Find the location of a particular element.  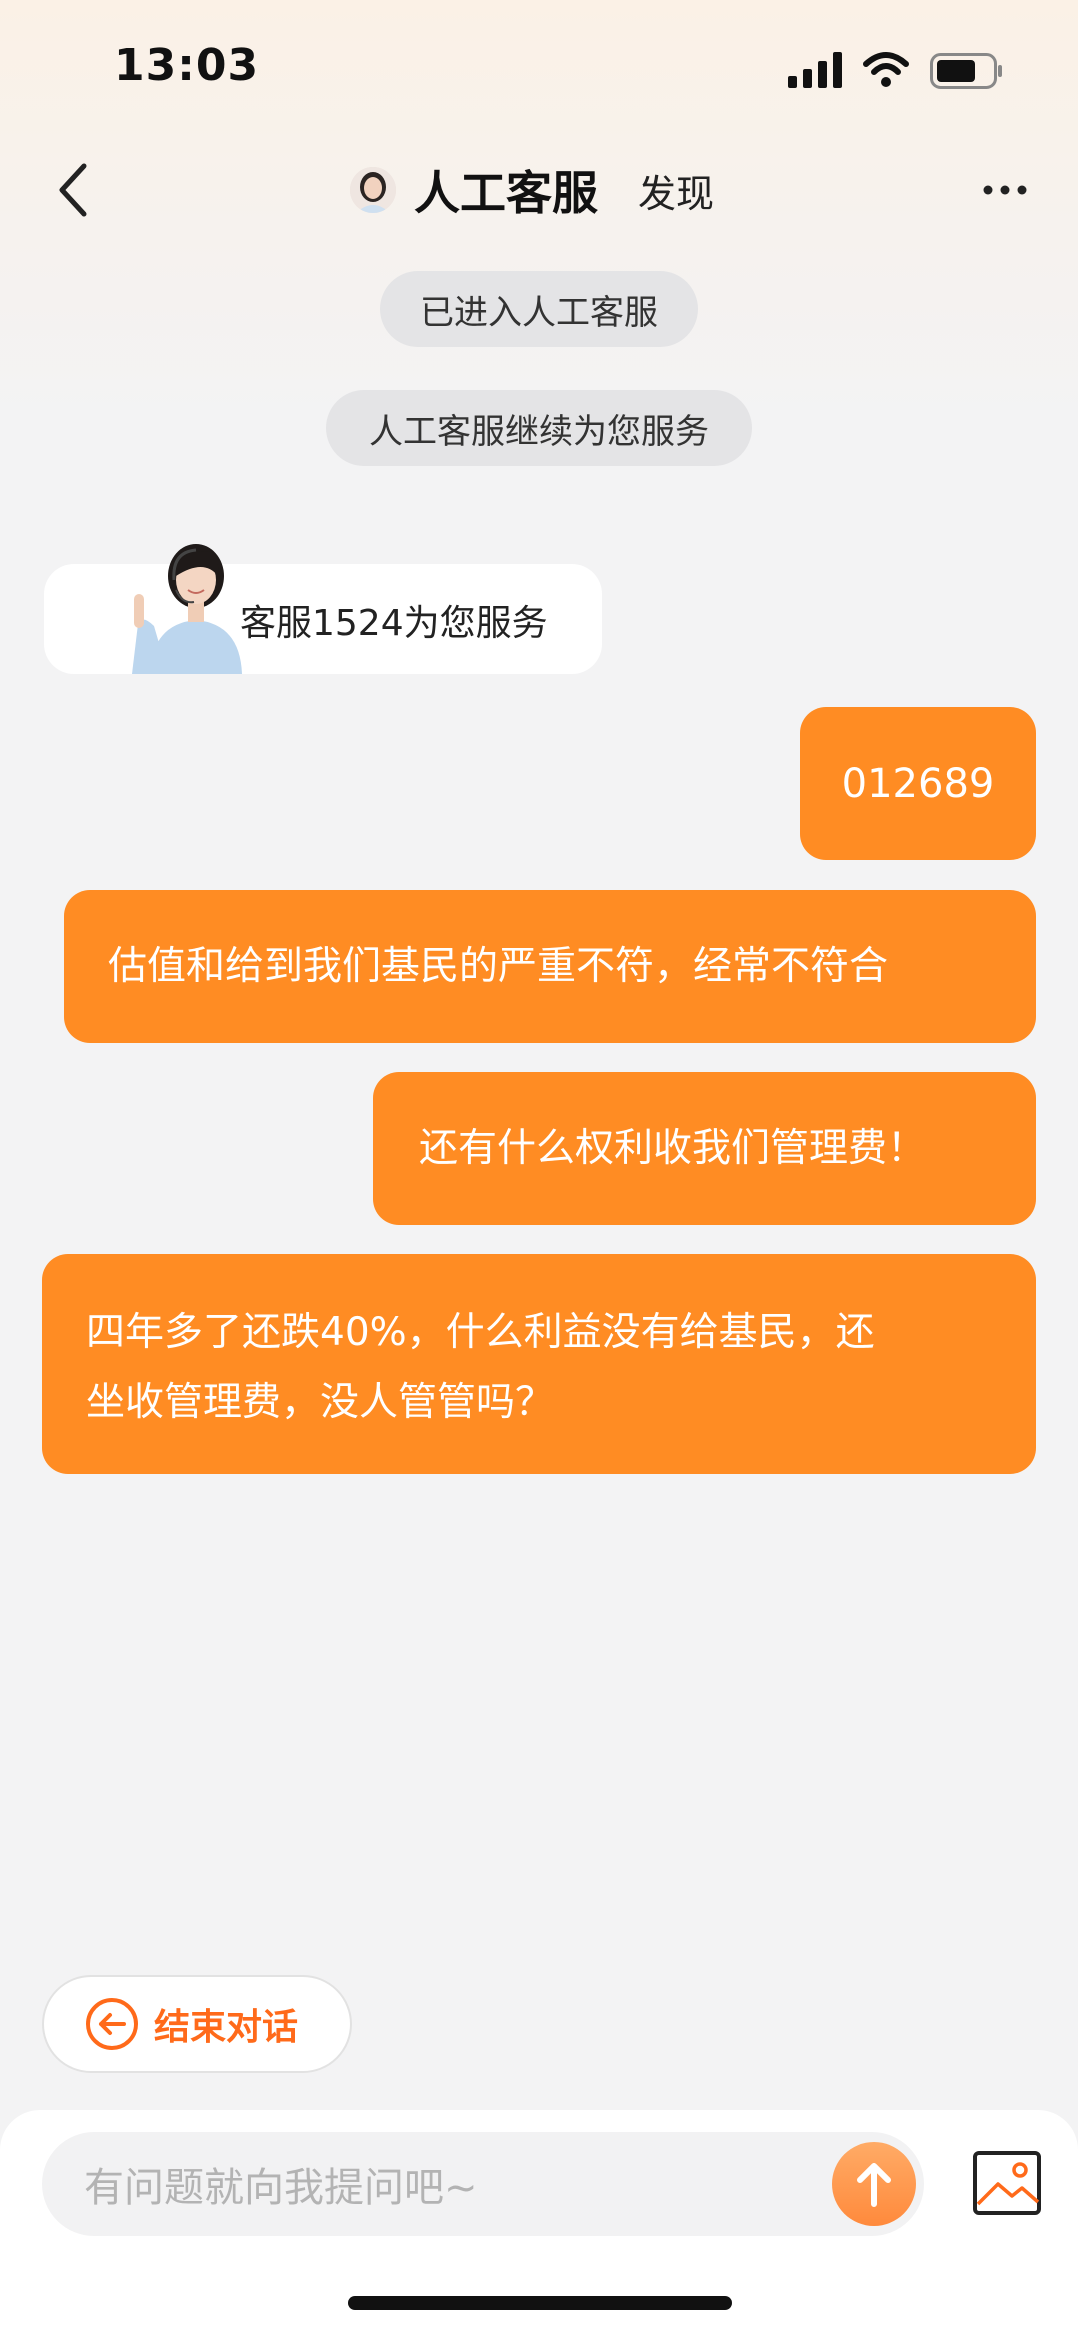

message-text-line: 坐收管理费，没人管管吗？ is located at coordinates (320, 1402).